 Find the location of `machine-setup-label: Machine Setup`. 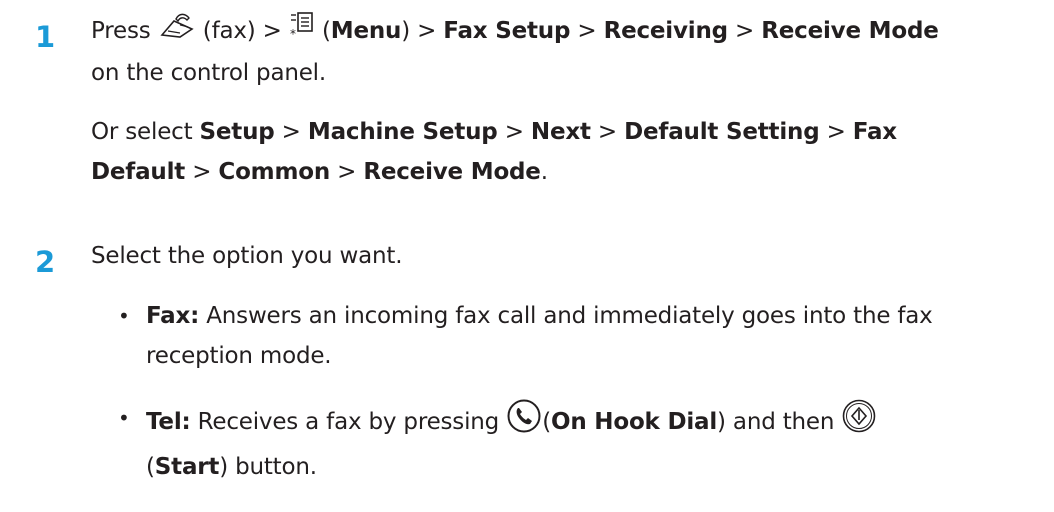

machine-setup-label: Machine Setup is located at coordinates (402, 132).